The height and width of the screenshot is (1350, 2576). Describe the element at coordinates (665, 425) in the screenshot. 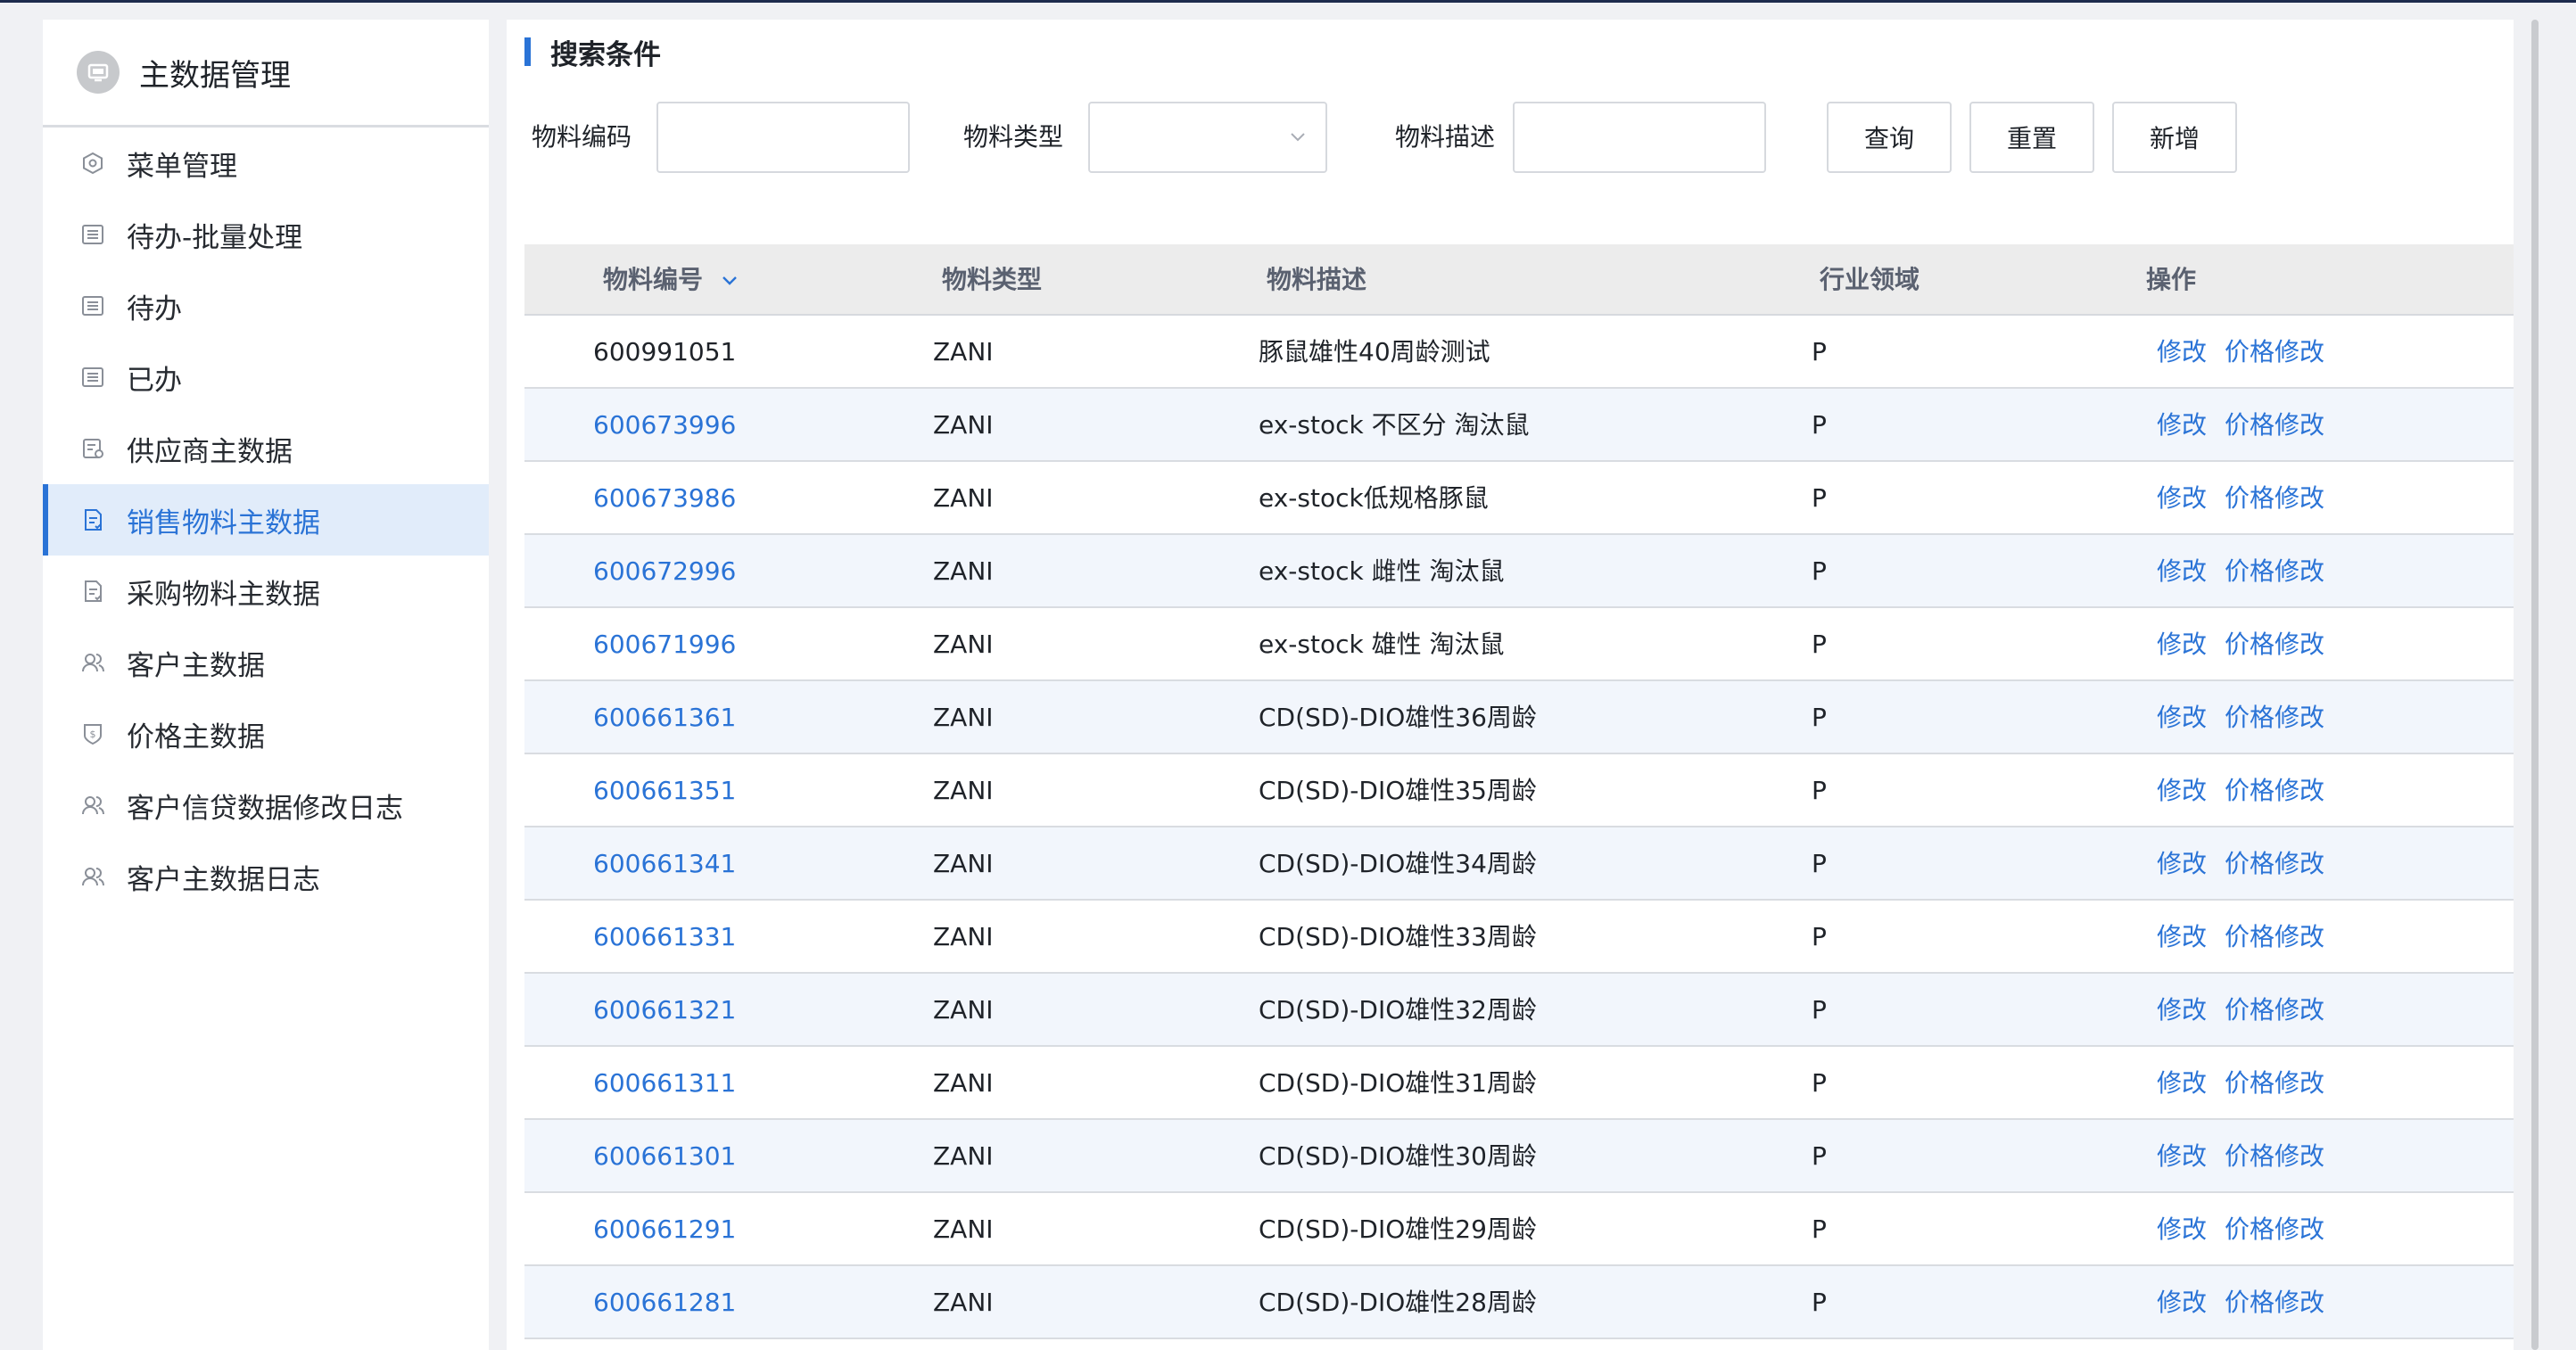

I see `cell-code: 600673996` at that location.